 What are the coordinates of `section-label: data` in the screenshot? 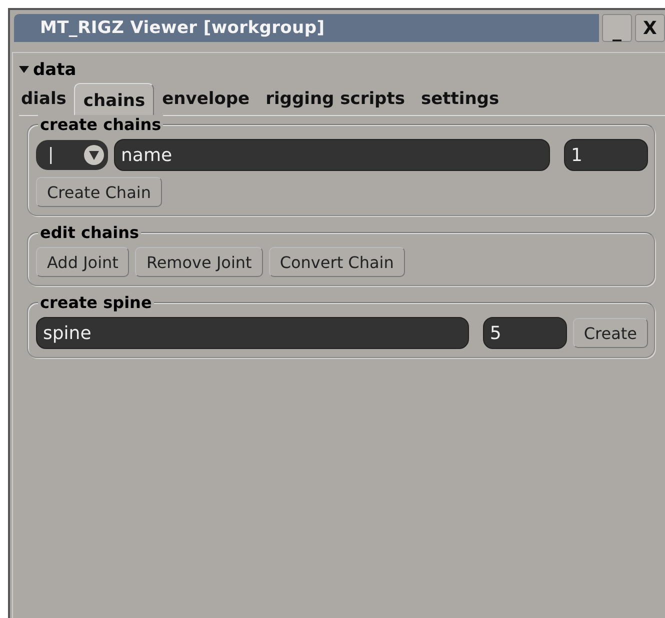 It's located at (54, 70).